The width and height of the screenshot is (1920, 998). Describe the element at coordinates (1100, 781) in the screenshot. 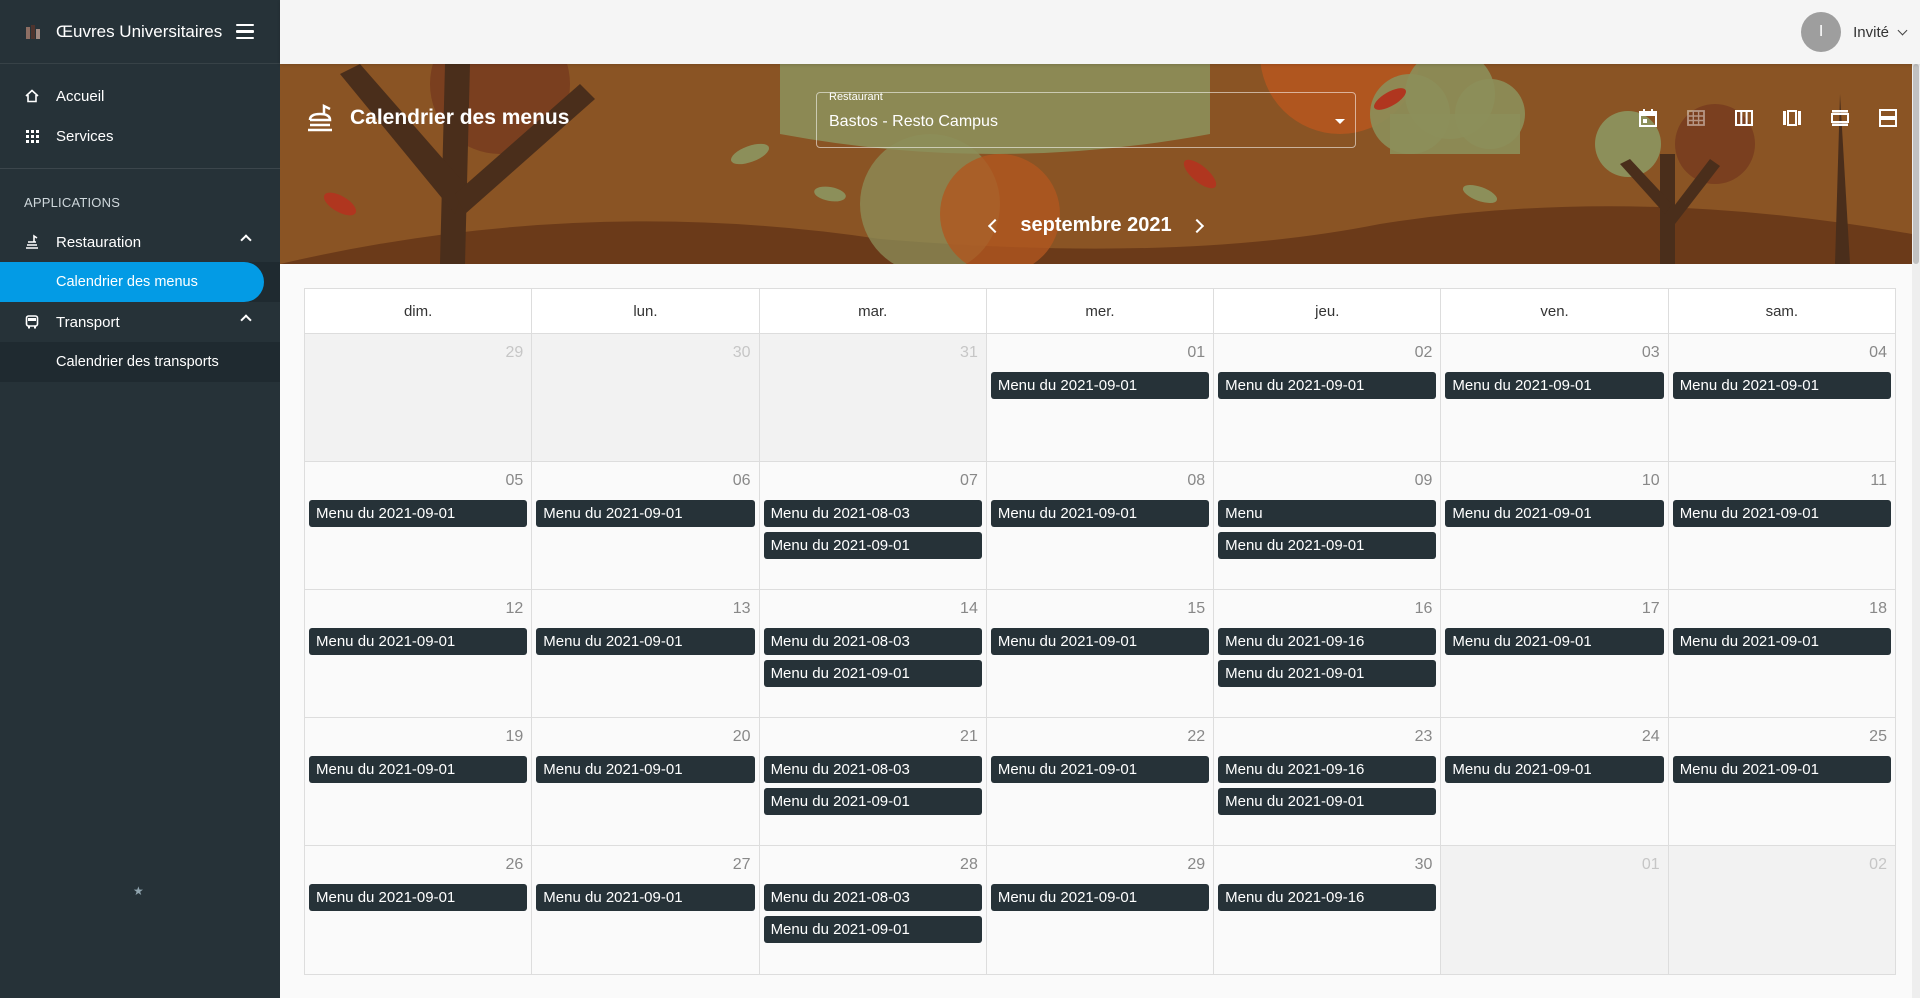

I see `day-cell: 22 Menu du 2021-09-01` at that location.